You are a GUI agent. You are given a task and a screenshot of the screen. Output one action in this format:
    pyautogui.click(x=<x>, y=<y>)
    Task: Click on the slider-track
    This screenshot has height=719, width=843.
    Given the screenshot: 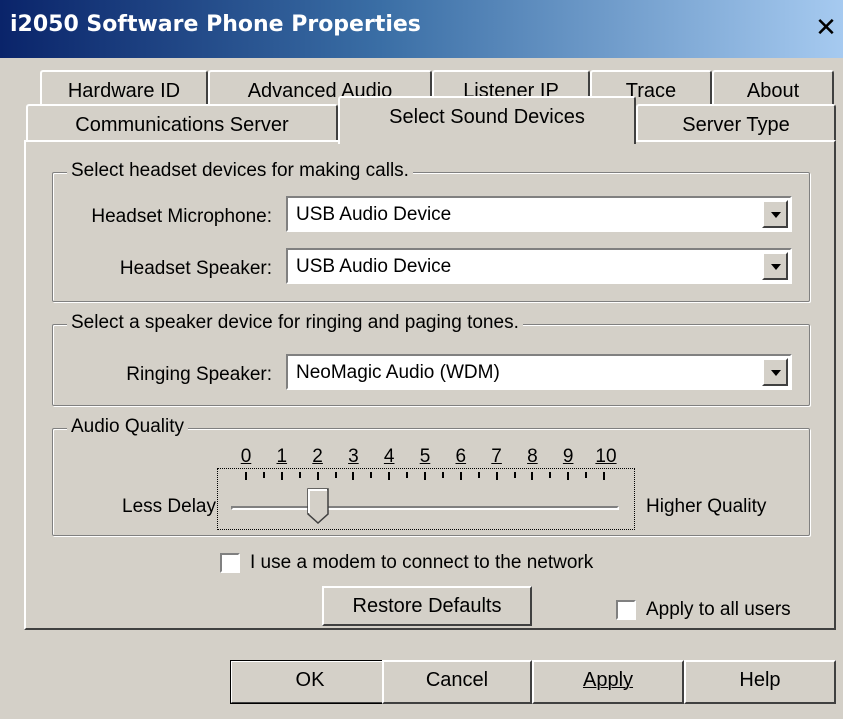 What is the action you would take?
    pyautogui.click(x=425, y=508)
    